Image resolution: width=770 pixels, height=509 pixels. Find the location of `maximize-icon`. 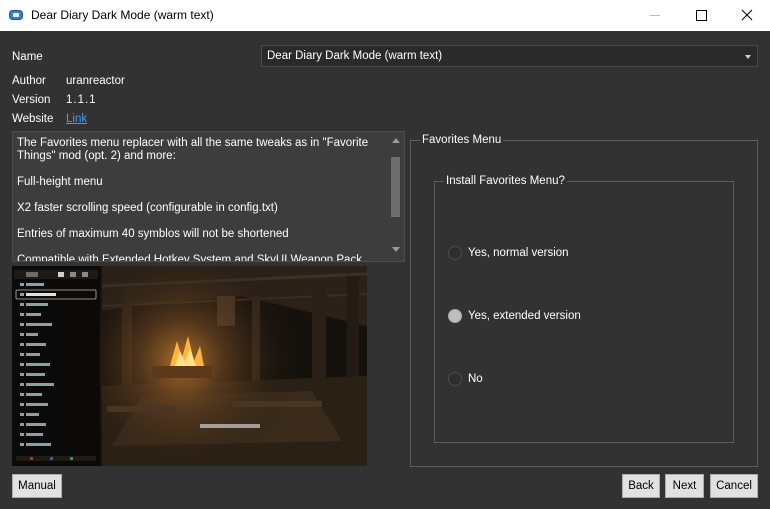

maximize-icon is located at coordinates (701, 15).